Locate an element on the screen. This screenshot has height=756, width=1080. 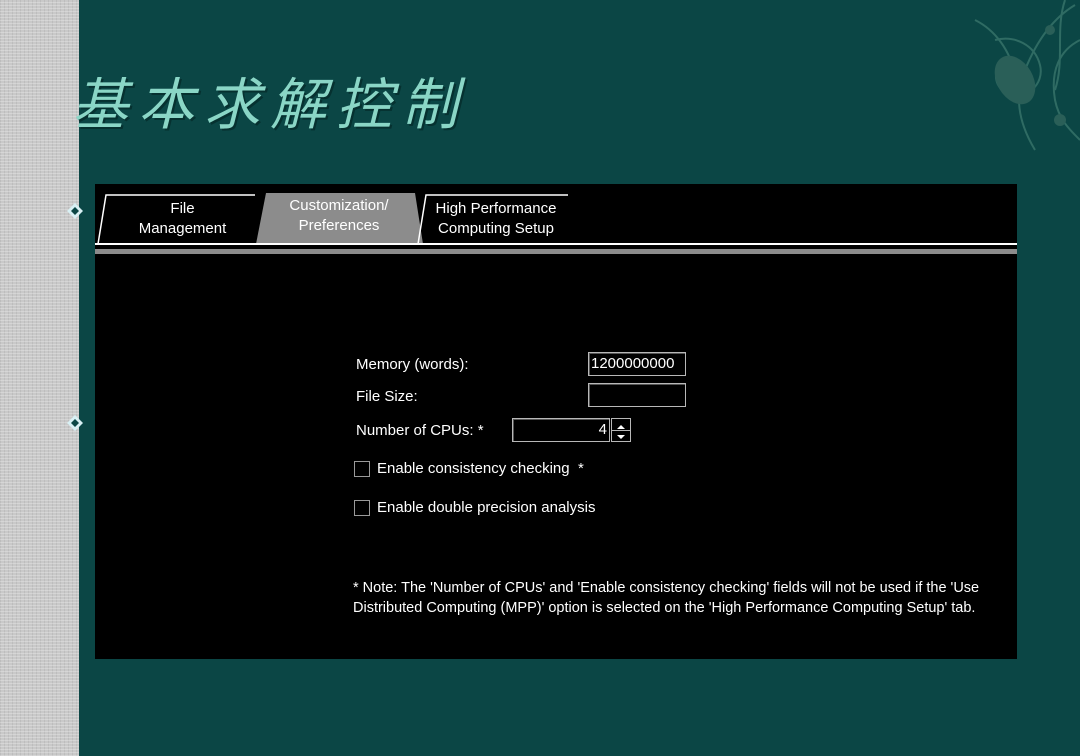
tab-customization-preferences: Customization/ Preferences is located at coordinates (339, 216).